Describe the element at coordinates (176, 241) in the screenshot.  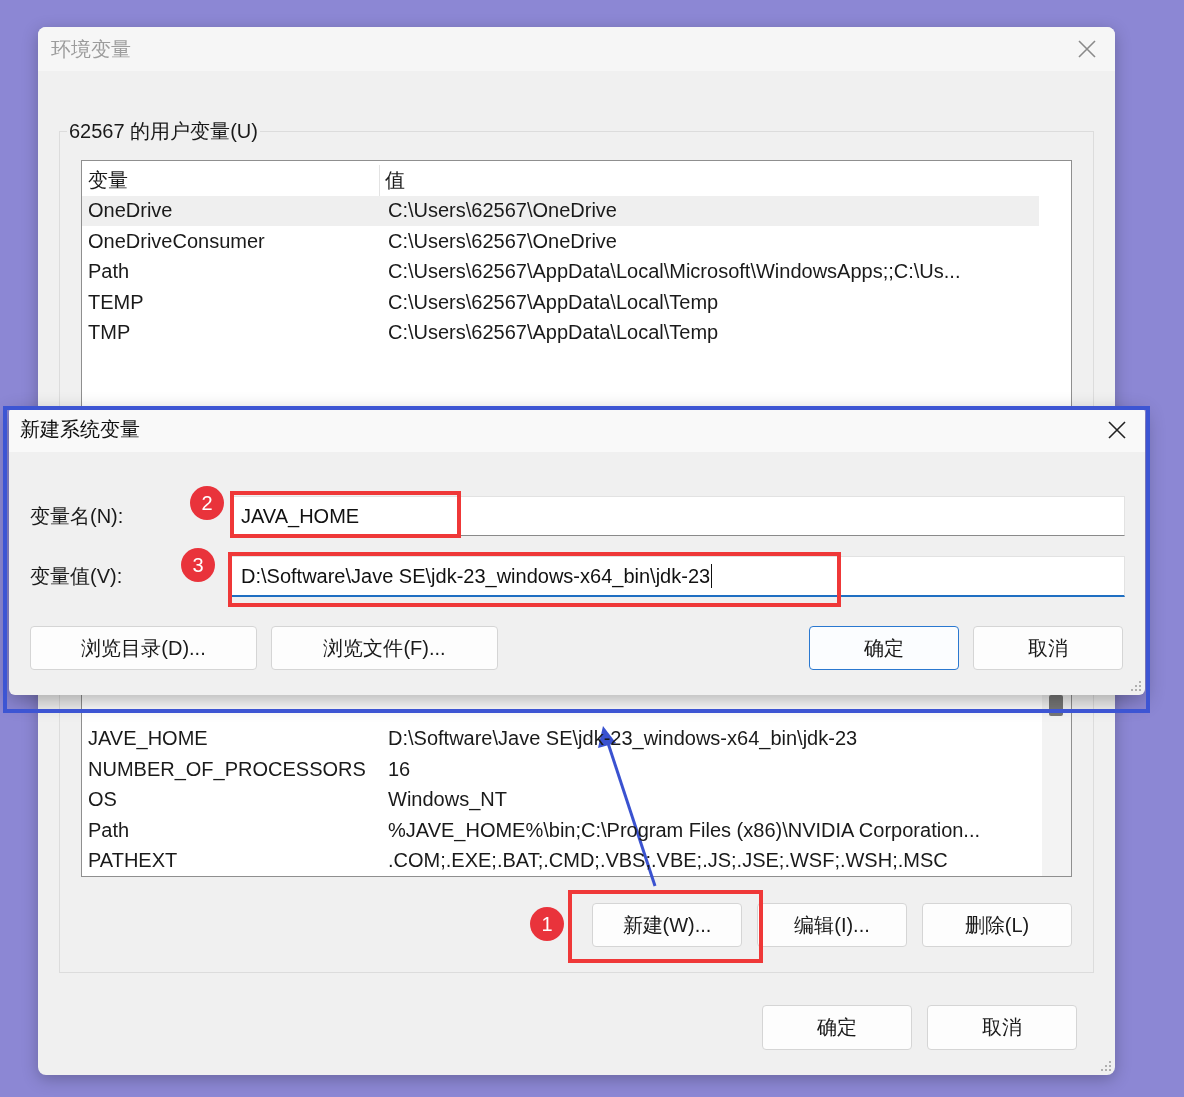
I see `variable-name: OneDriveConsumer` at that location.